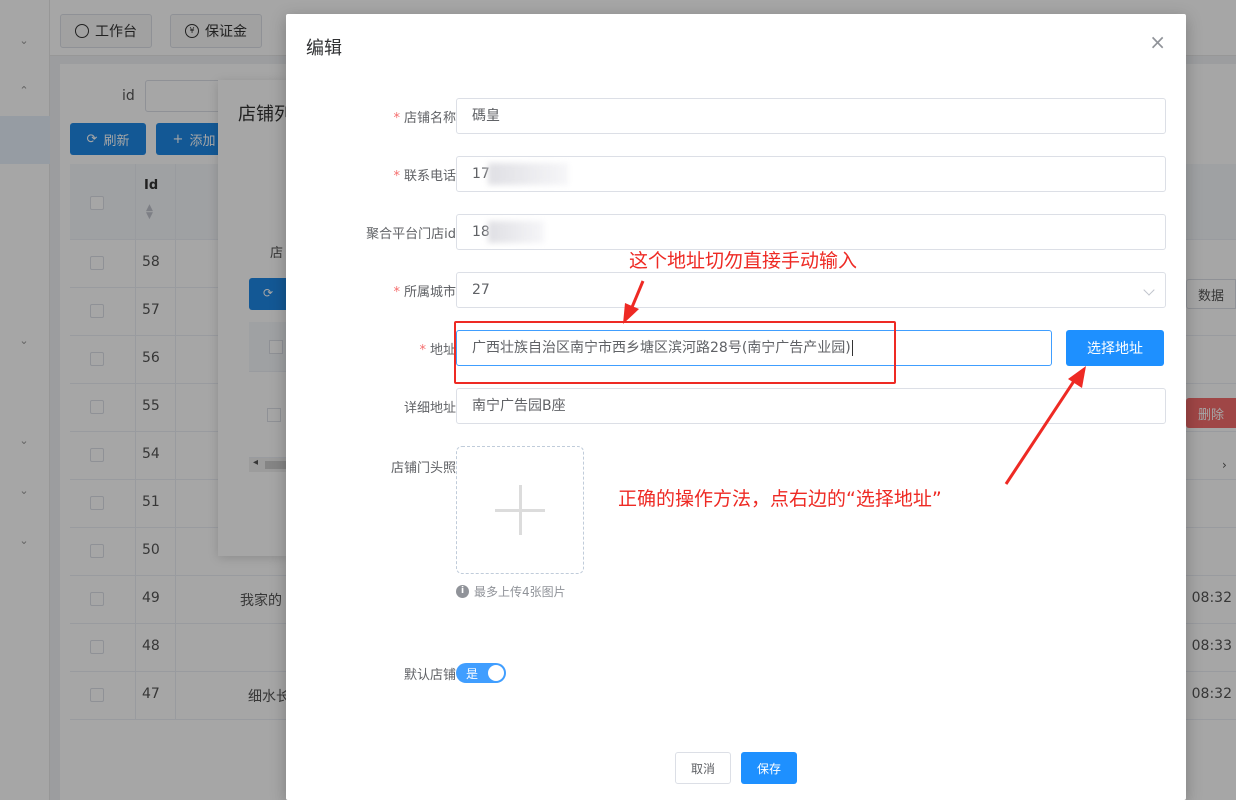  I want to click on default-shop-label: 默认店铺, so click(429, 675).